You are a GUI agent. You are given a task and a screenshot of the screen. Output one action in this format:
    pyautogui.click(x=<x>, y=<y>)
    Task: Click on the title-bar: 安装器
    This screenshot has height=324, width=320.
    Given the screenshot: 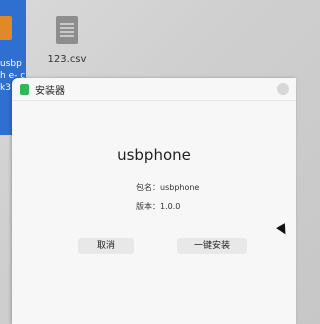 What is the action you would take?
    pyautogui.click(x=154, y=89)
    